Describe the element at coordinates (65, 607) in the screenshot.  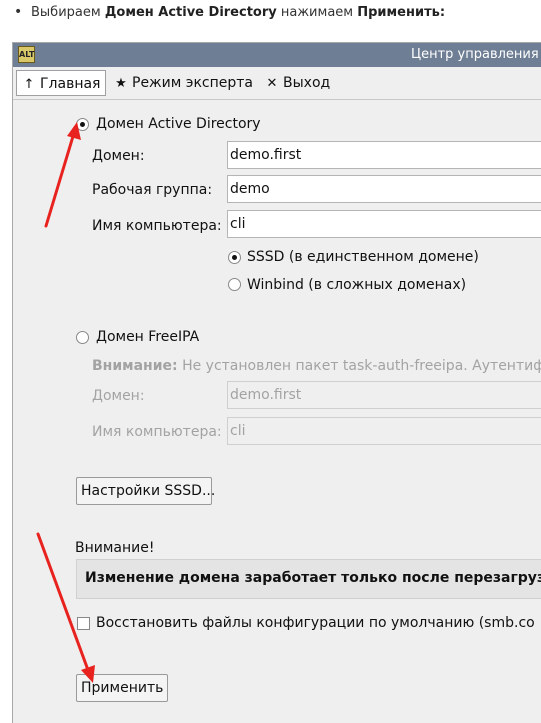
I see `arrow-to-apply-button` at that location.